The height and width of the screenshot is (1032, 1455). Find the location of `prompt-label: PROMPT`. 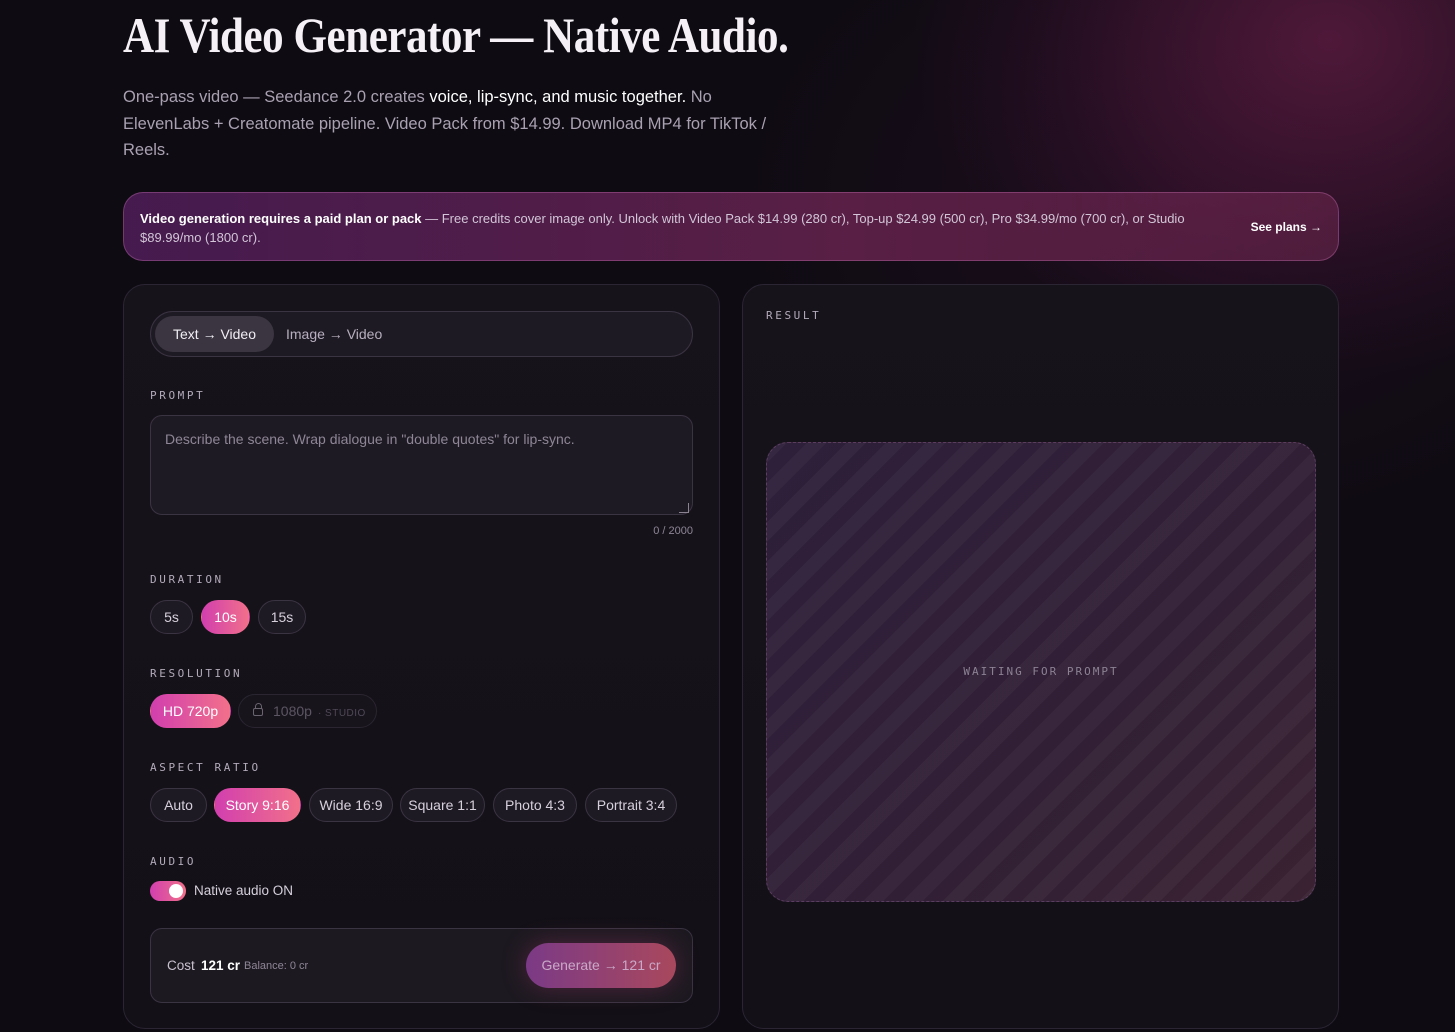

prompt-label: PROMPT is located at coordinates (178, 395).